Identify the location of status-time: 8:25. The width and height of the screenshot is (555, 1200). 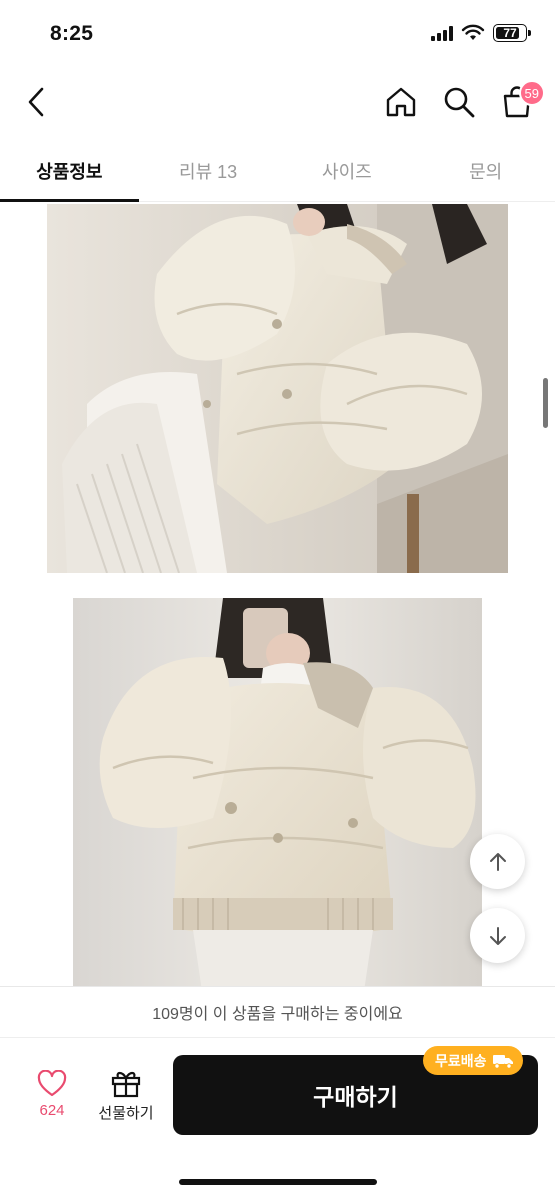
(72, 33).